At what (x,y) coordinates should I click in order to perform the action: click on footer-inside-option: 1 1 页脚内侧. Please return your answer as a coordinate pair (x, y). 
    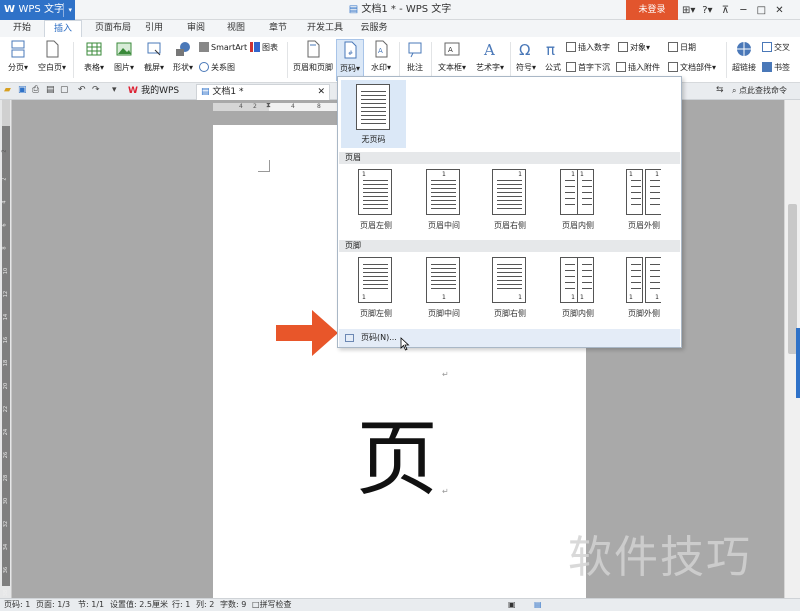
    Looking at the image, I should click on (586, 288).